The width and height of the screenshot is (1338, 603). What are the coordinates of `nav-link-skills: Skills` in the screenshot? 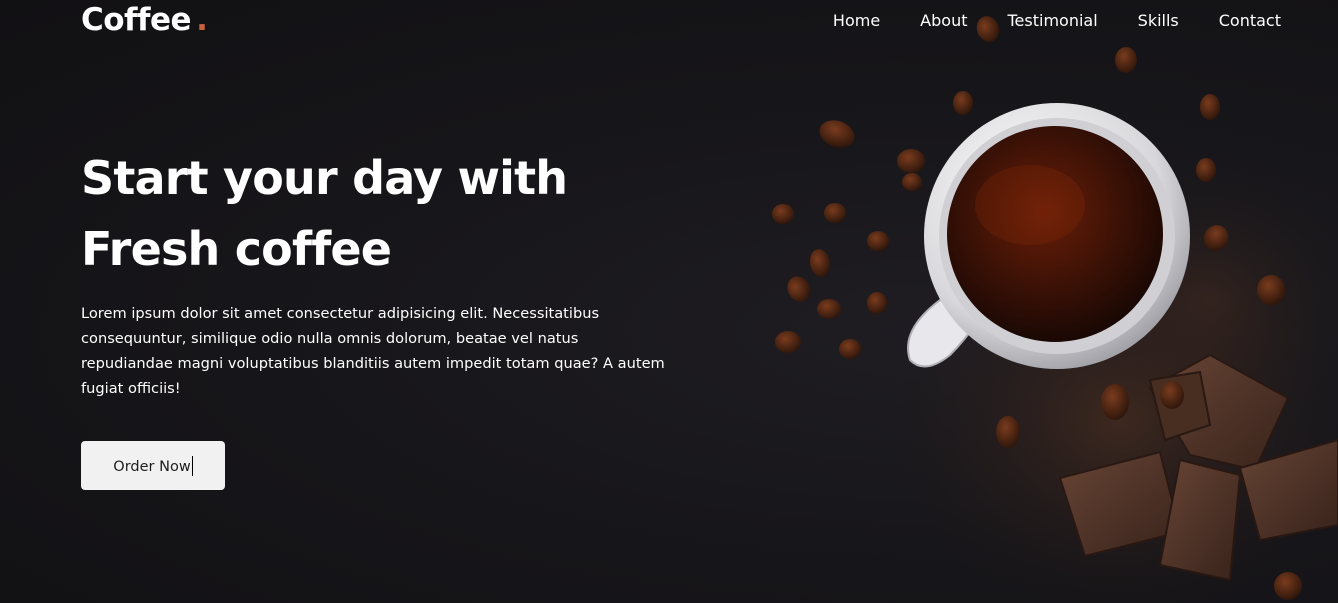 It's located at (1158, 20).